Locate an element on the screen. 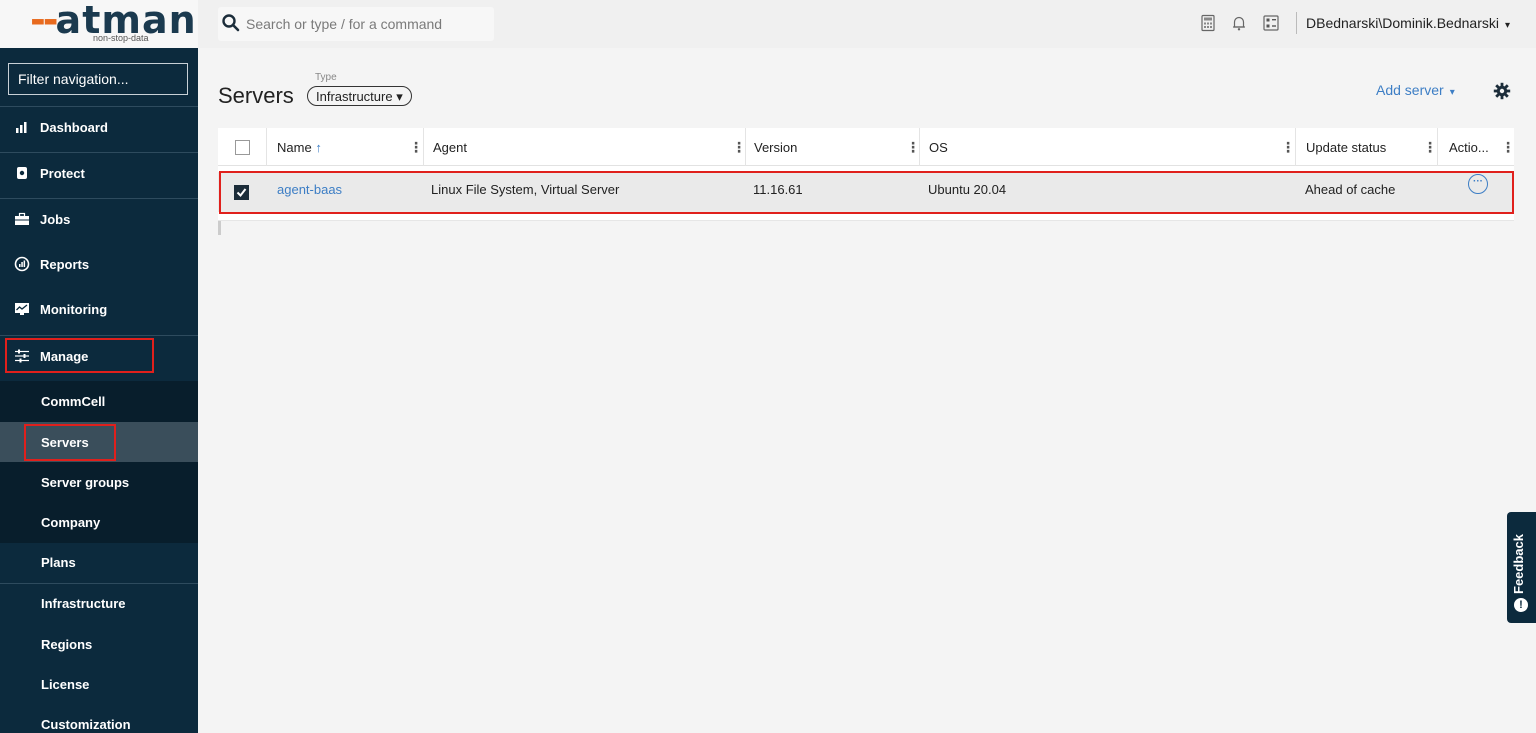 Image resolution: width=1536 pixels, height=733 pixels. table-horizontal-scrollbar is located at coordinates (866, 227).